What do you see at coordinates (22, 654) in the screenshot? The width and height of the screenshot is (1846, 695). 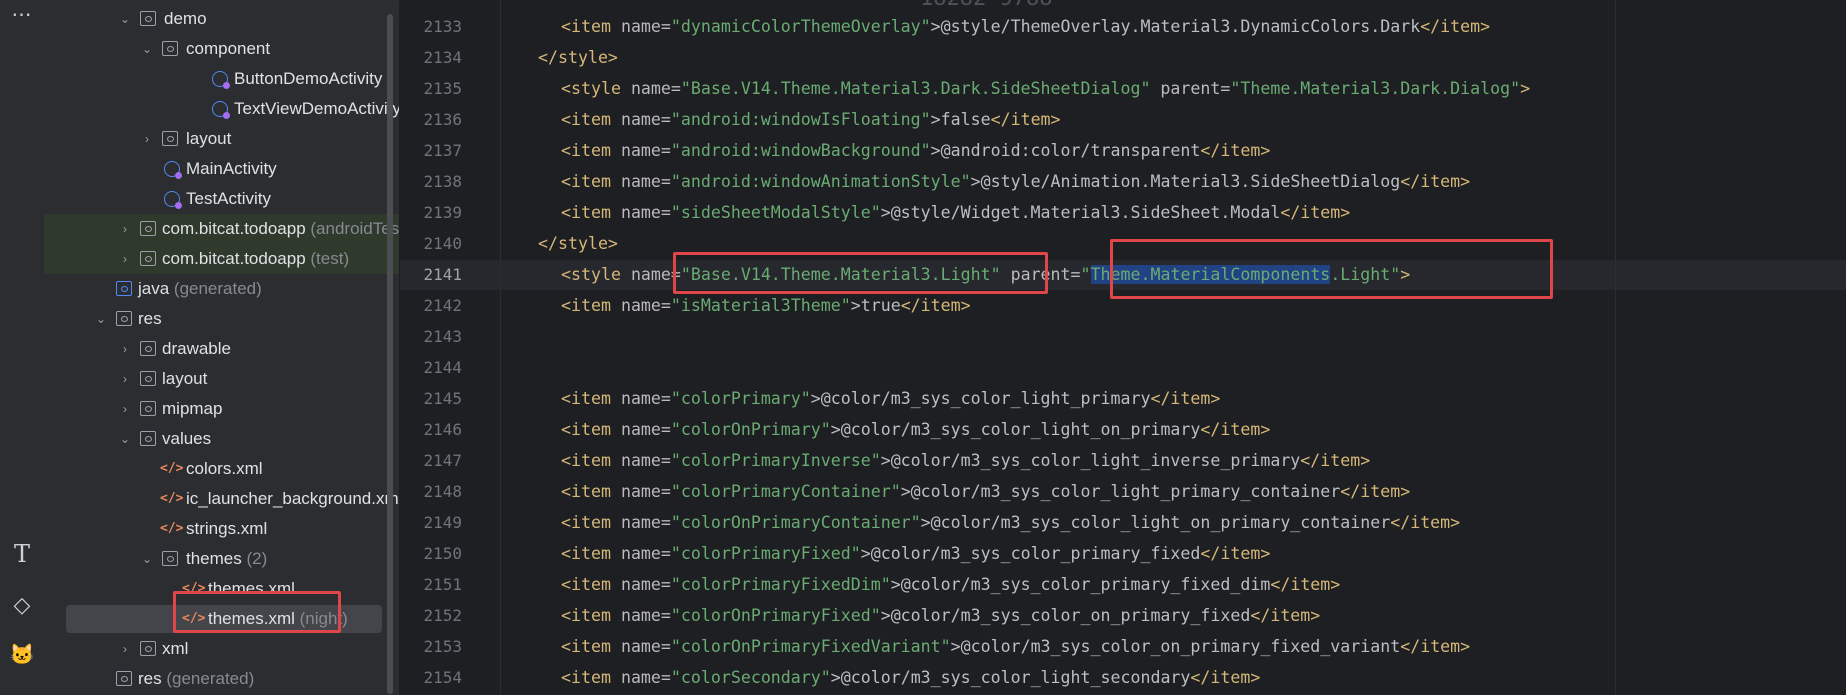 I see `cat-plugin-icon: 🐱` at bounding box center [22, 654].